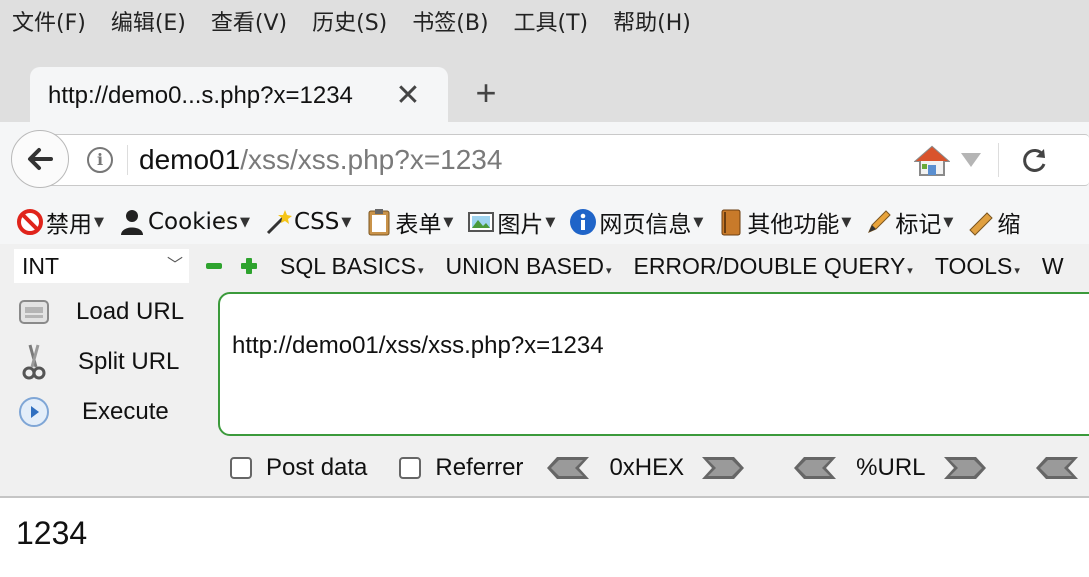 Image resolution: width=1089 pixels, height=577 pixels. I want to click on menu-history: 历史(S), so click(350, 21).